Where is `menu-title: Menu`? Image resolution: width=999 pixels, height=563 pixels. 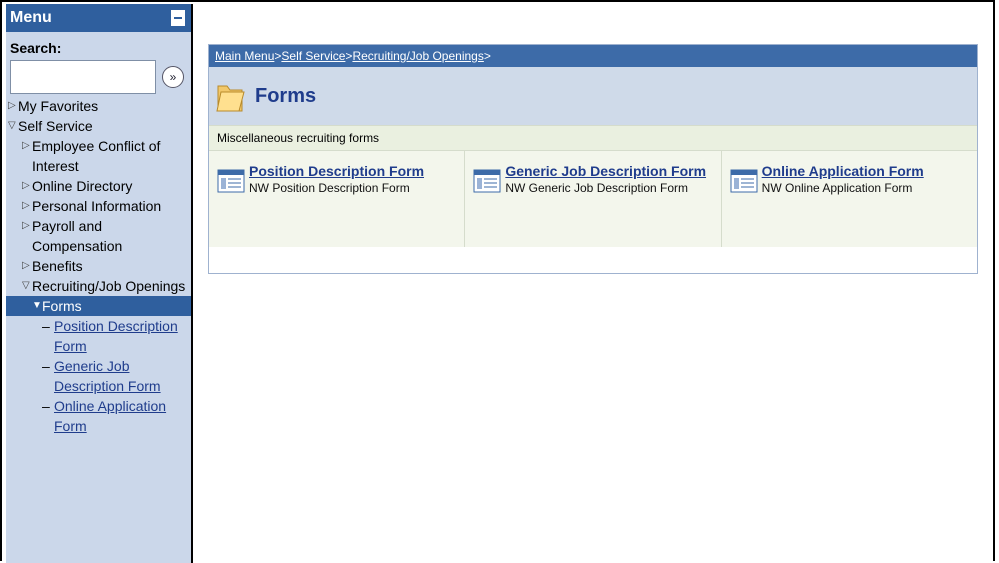 menu-title: Menu is located at coordinates (31, 17).